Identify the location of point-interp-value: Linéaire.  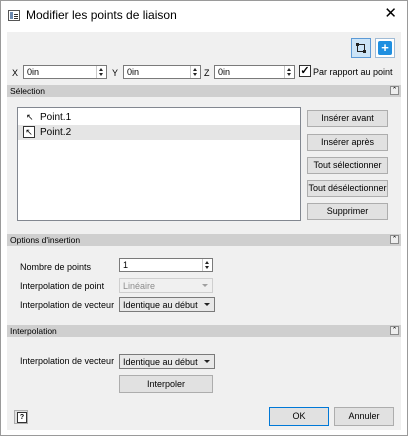
(139, 286).